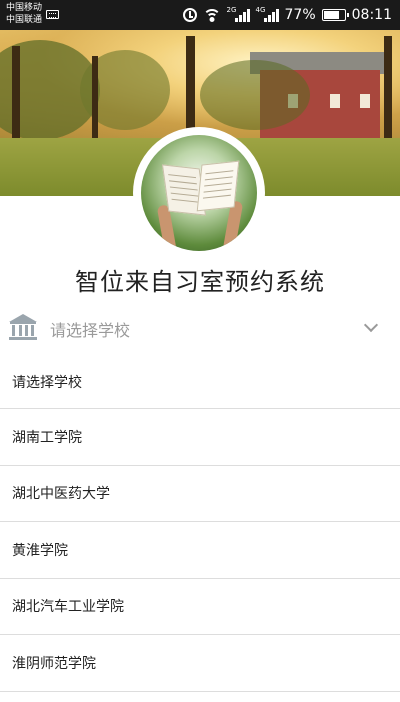  What do you see at coordinates (200, 437) in the screenshot?
I see `school-option: 湖南工学院` at bounding box center [200, 437].